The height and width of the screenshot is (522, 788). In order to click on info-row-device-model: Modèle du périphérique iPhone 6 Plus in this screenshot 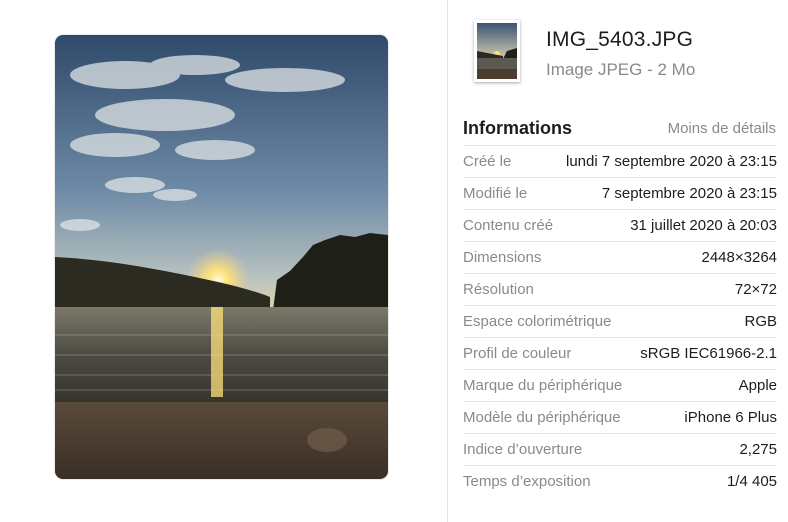, I will do `click(620, 417)`.